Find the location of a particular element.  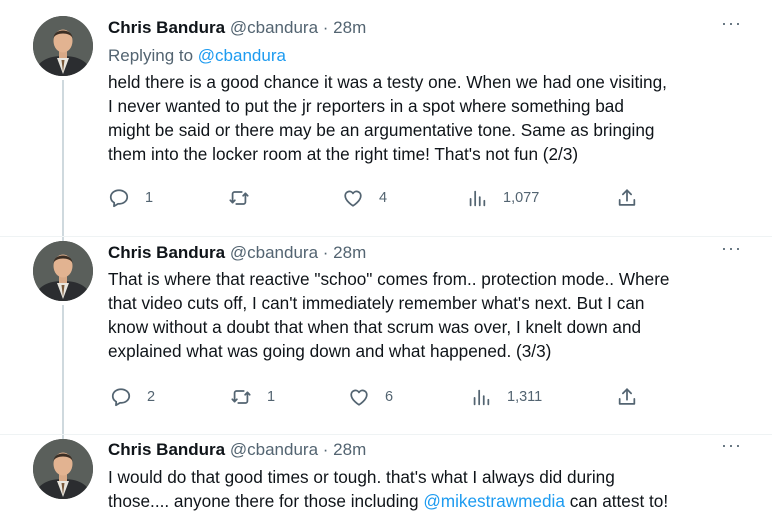

like-button: 6 is located at coordinates (370, 397).